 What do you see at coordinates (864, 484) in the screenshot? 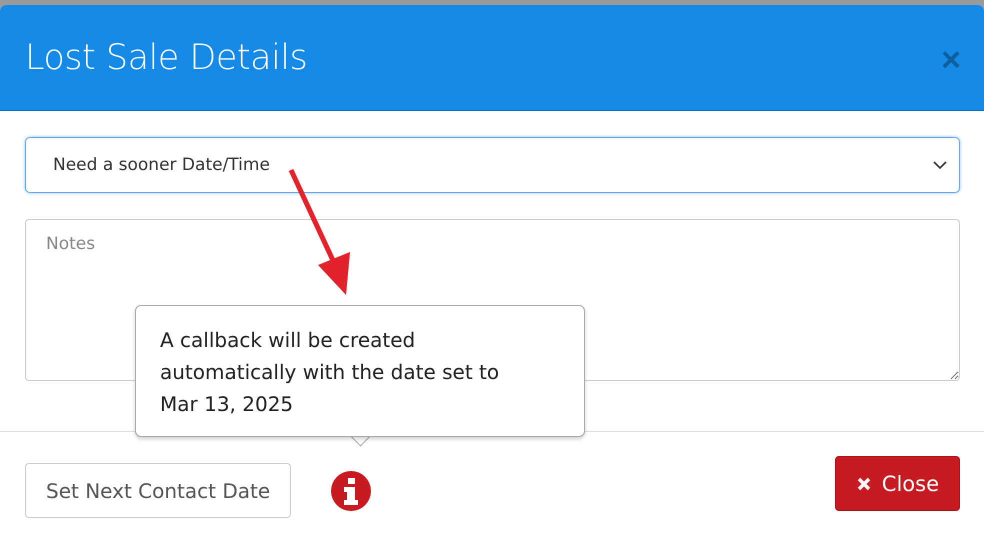
I see `close-icon` at bounding box center [864, 484].